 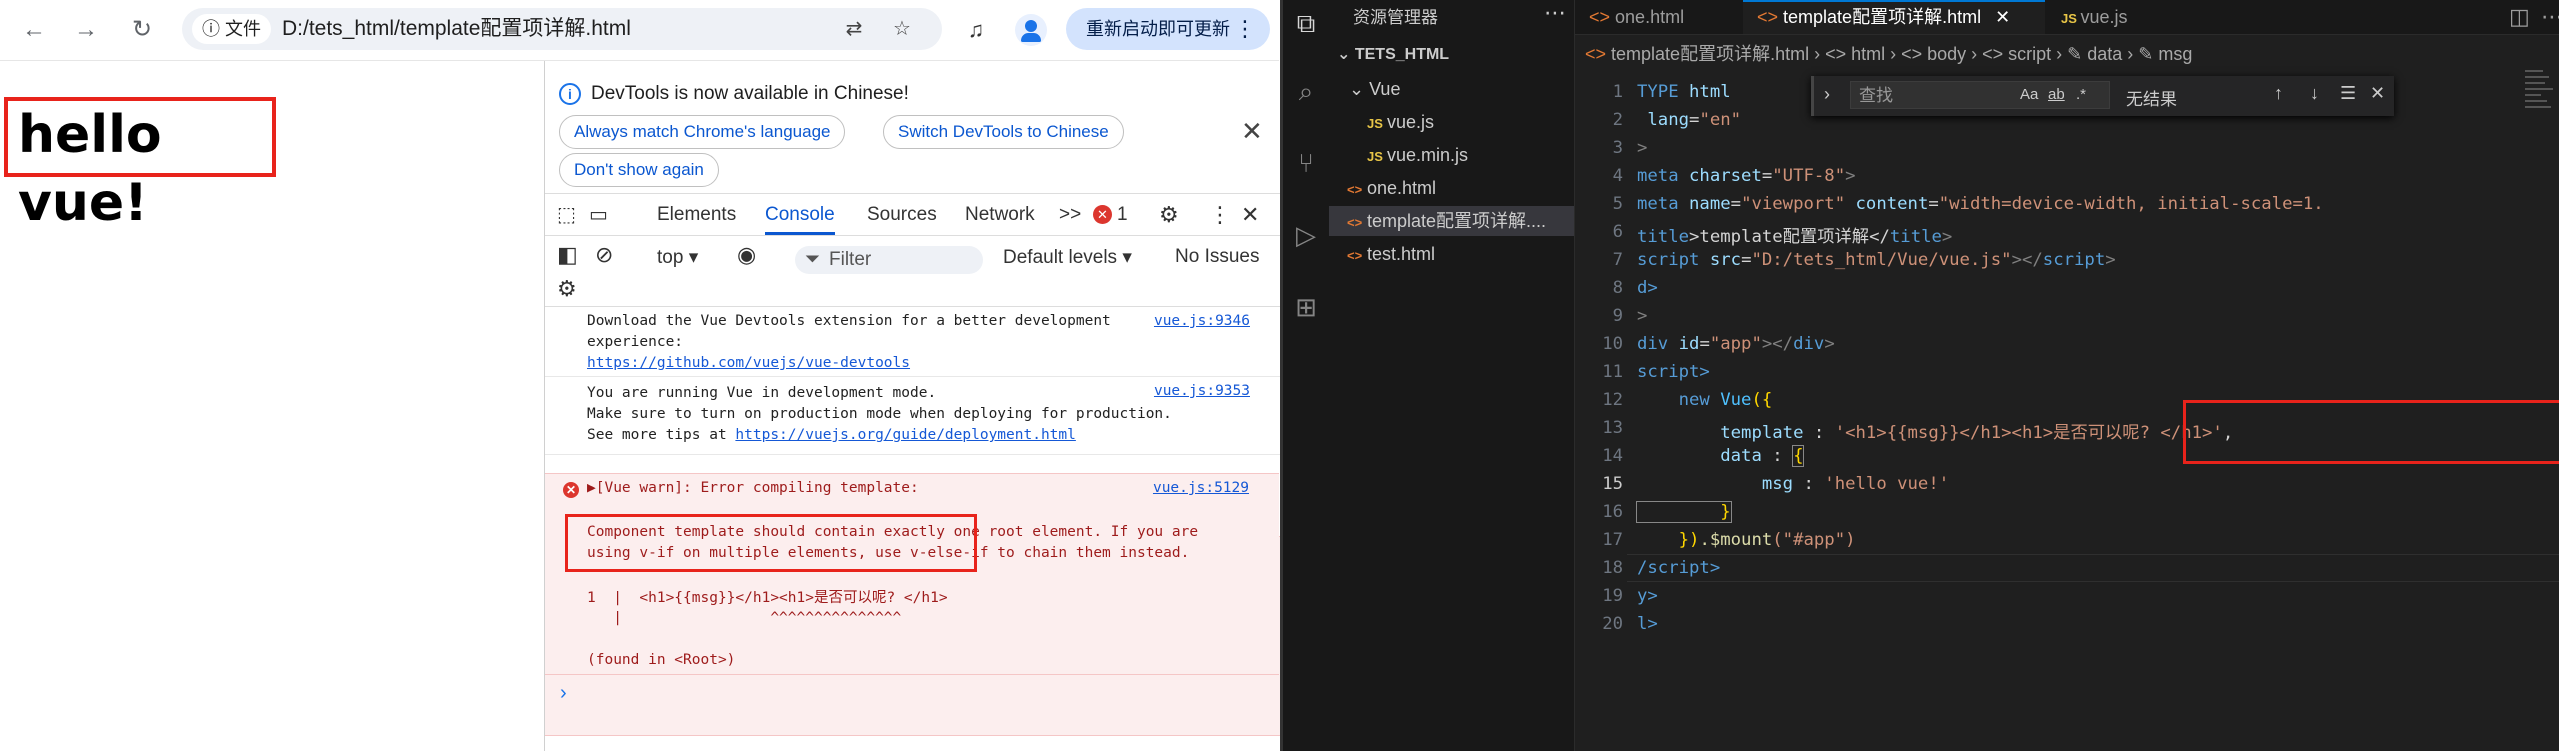 What do you see at coordinates (456, 29) in the screenshot?
I see `url-text: D:/tets_html/template配置项详解.html` at bounding box center [456, 29].